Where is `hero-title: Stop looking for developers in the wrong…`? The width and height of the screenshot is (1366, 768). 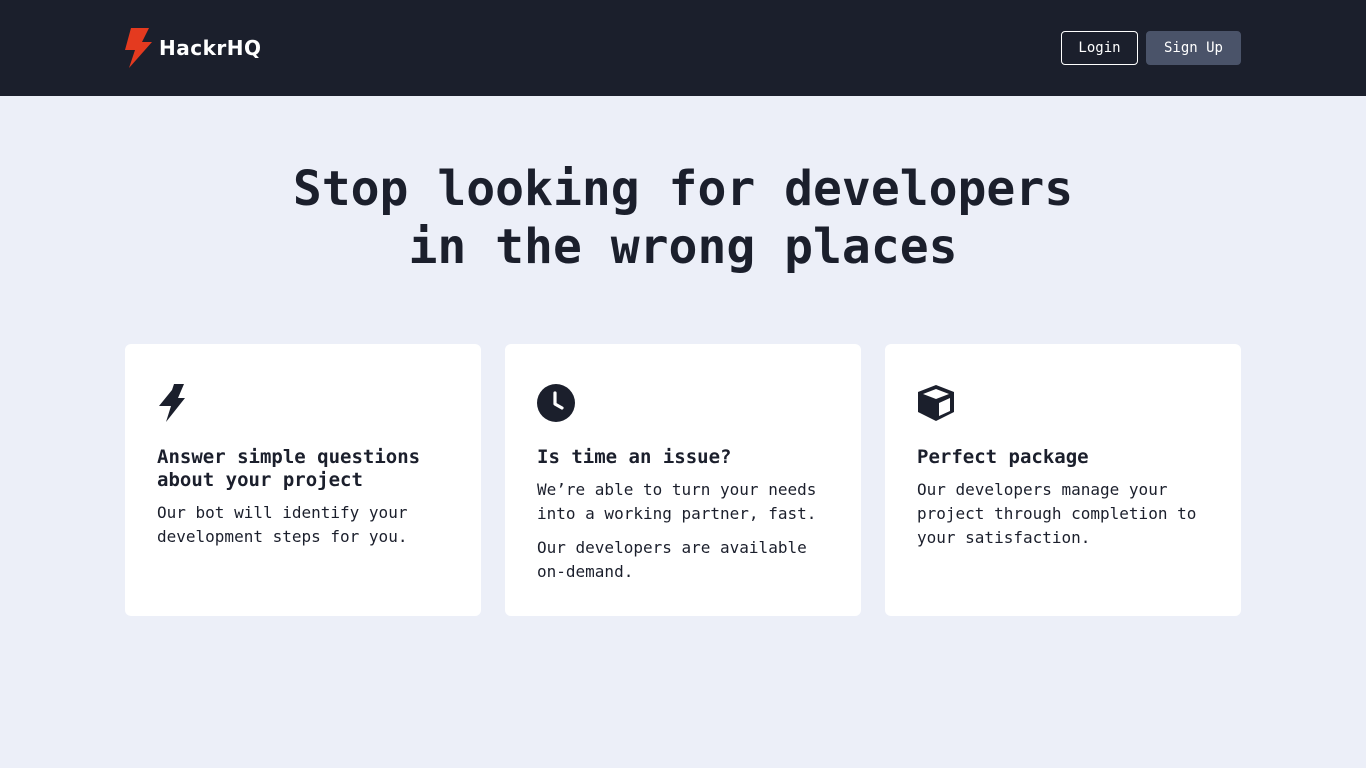 hero-title: Stop looking for developers in the wrong… is located at coordinates (683, 218).